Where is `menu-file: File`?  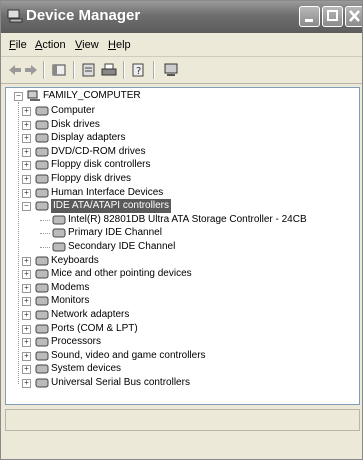
menu-file: File is located at coordinates (18, 45).